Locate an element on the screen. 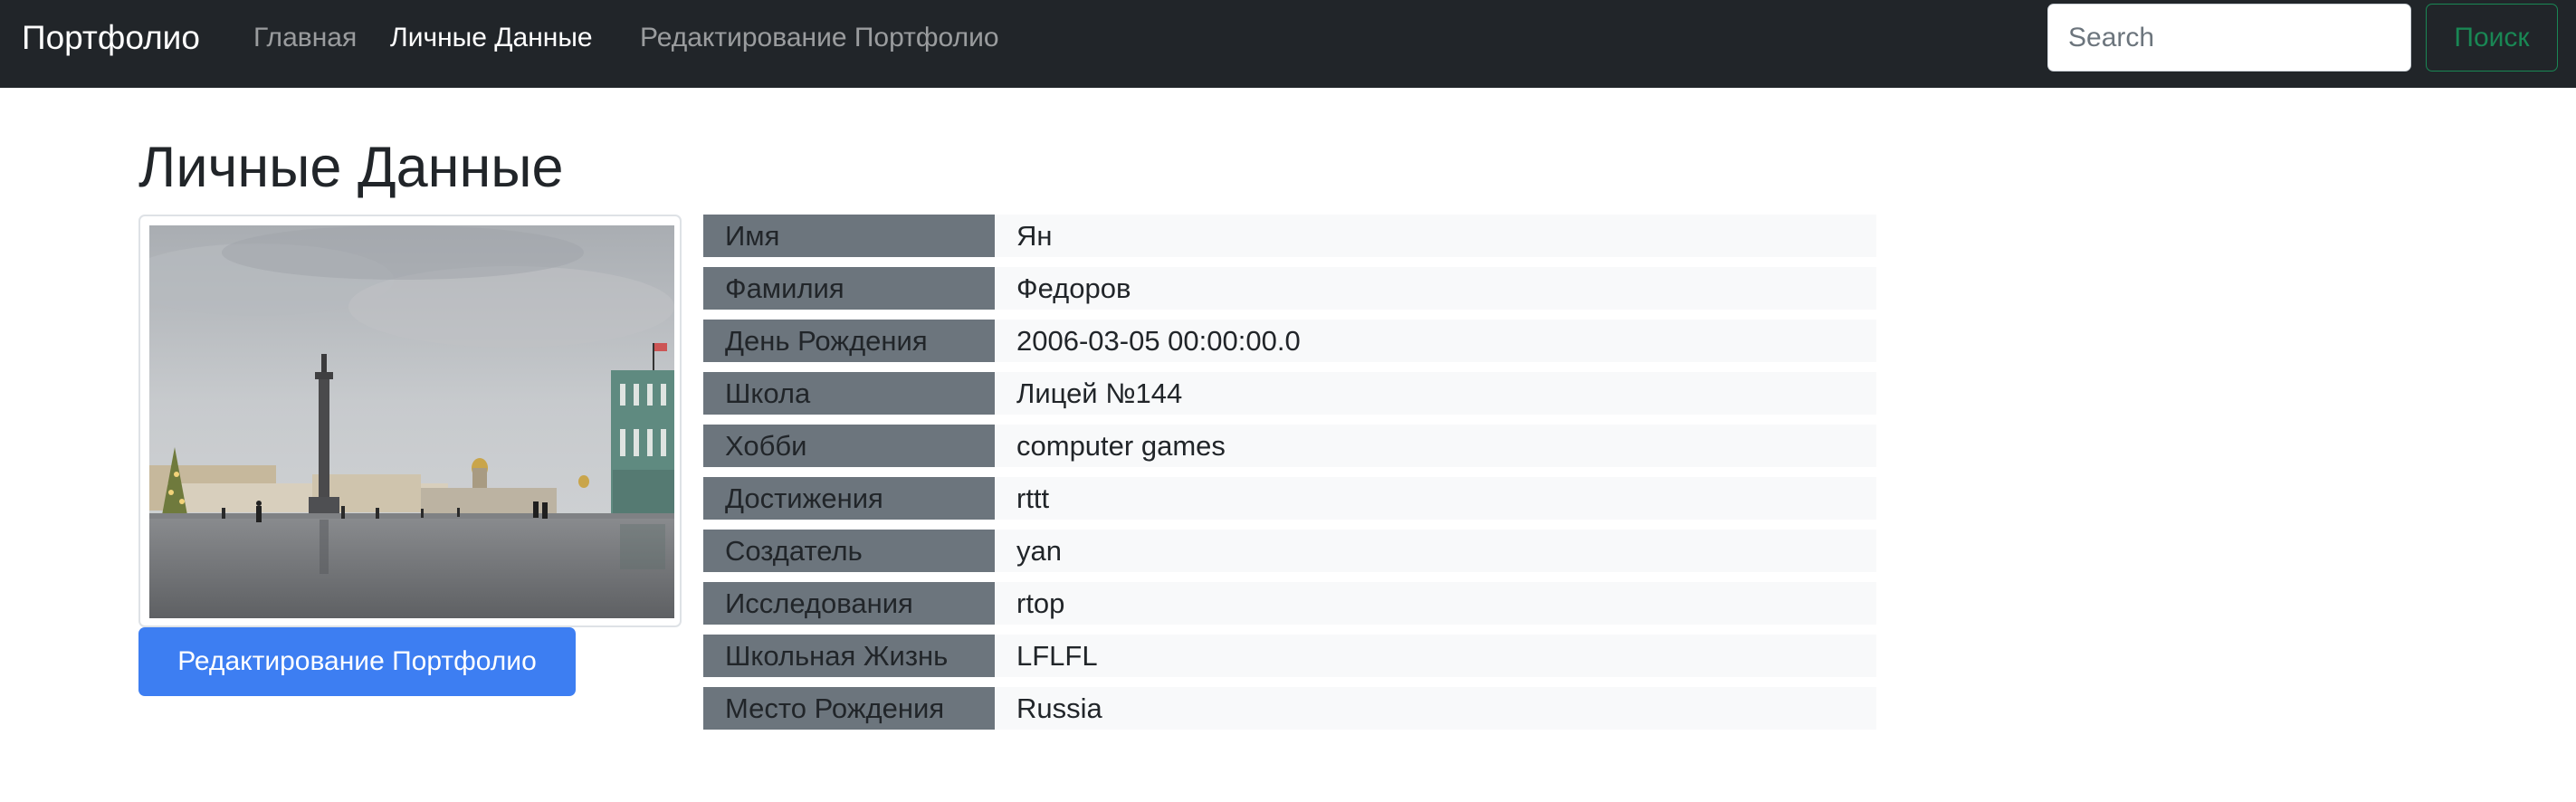 Image resolution: width=2576 pixels, height=802 pixels. info-row-hobby: Хобби computer games is located at coordinates (1289, 446).